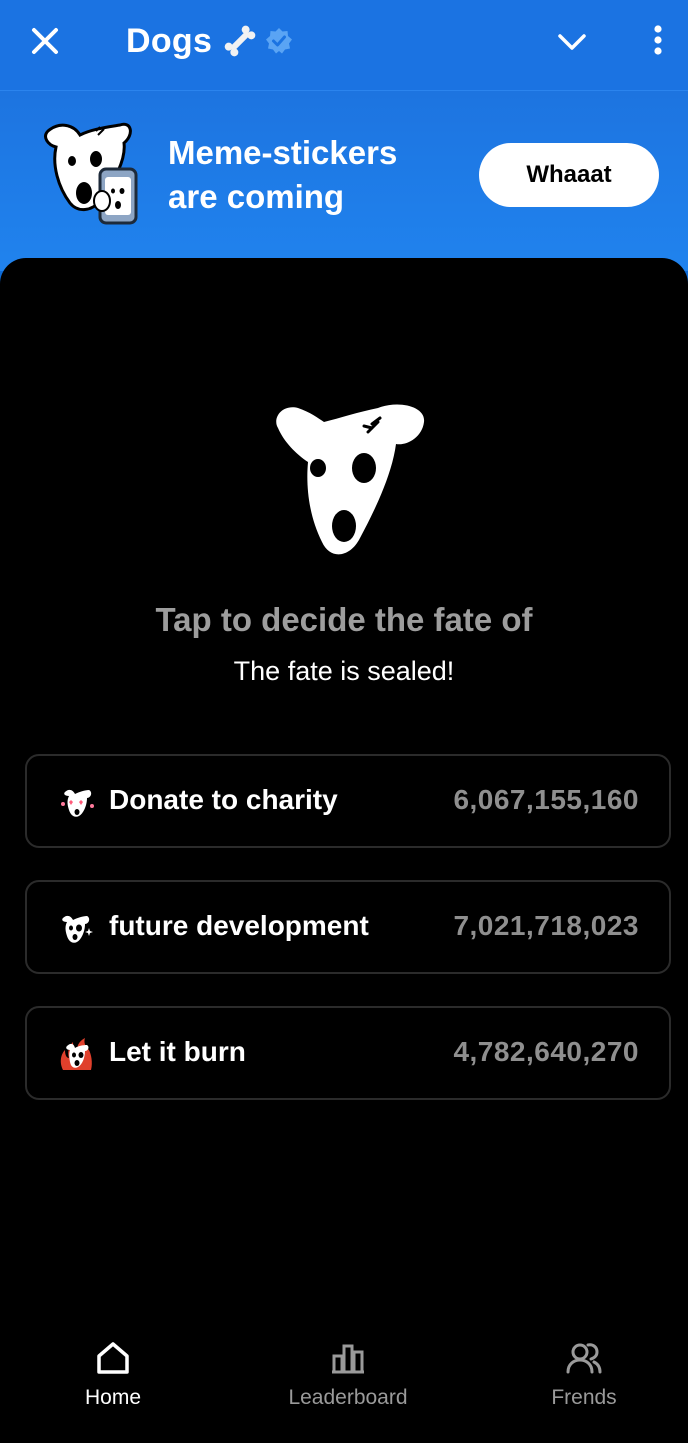 This screenshot has width=688, height=1443. Describe the element at coordinates (76, 1054) in the screenshot. I see `dog-fire-icon` at that location.